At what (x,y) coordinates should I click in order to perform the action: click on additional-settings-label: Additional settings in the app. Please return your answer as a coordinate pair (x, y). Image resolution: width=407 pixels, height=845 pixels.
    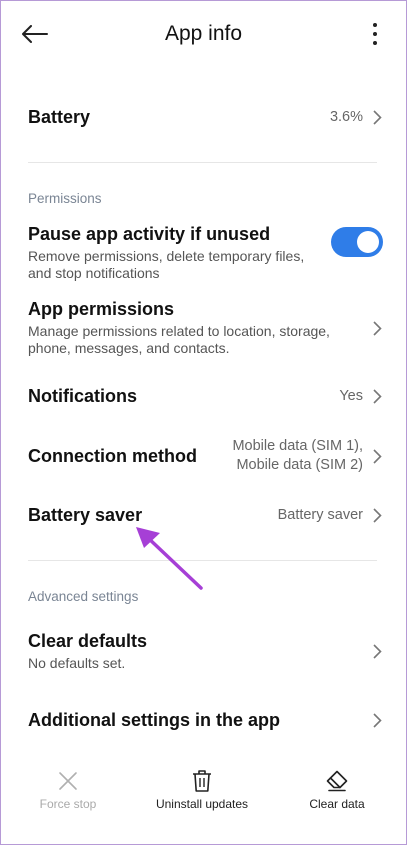
    Looking at the image, I should click on (154, 719).